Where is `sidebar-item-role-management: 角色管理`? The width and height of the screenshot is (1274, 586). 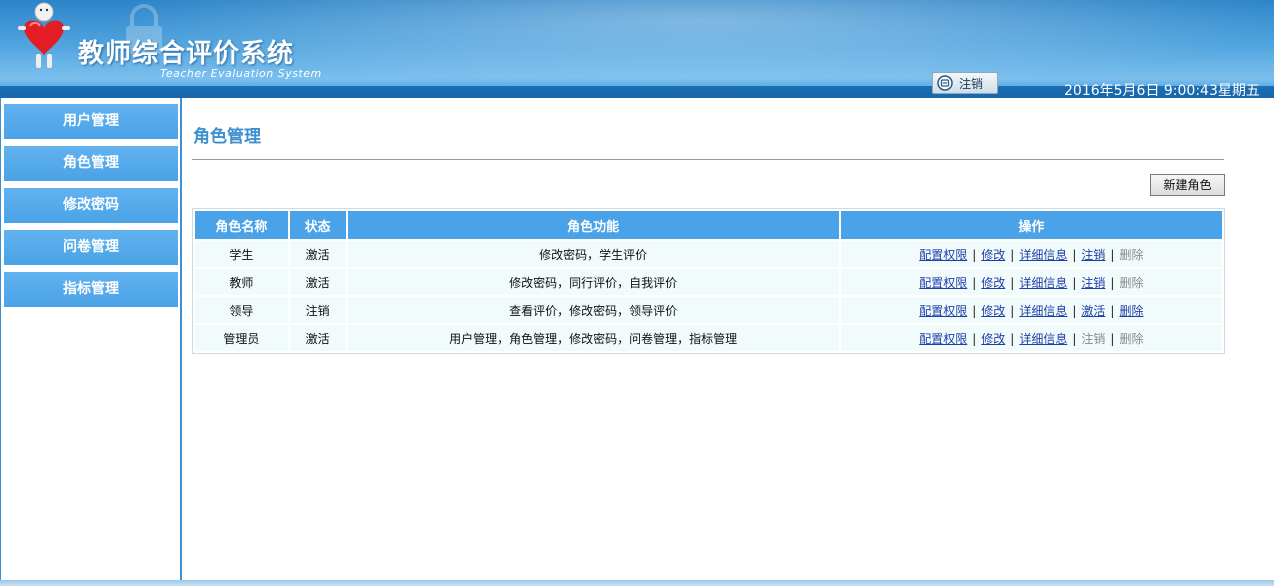 sidebar-item-role-management: 角色管理 is located at coordinates (91, 163).